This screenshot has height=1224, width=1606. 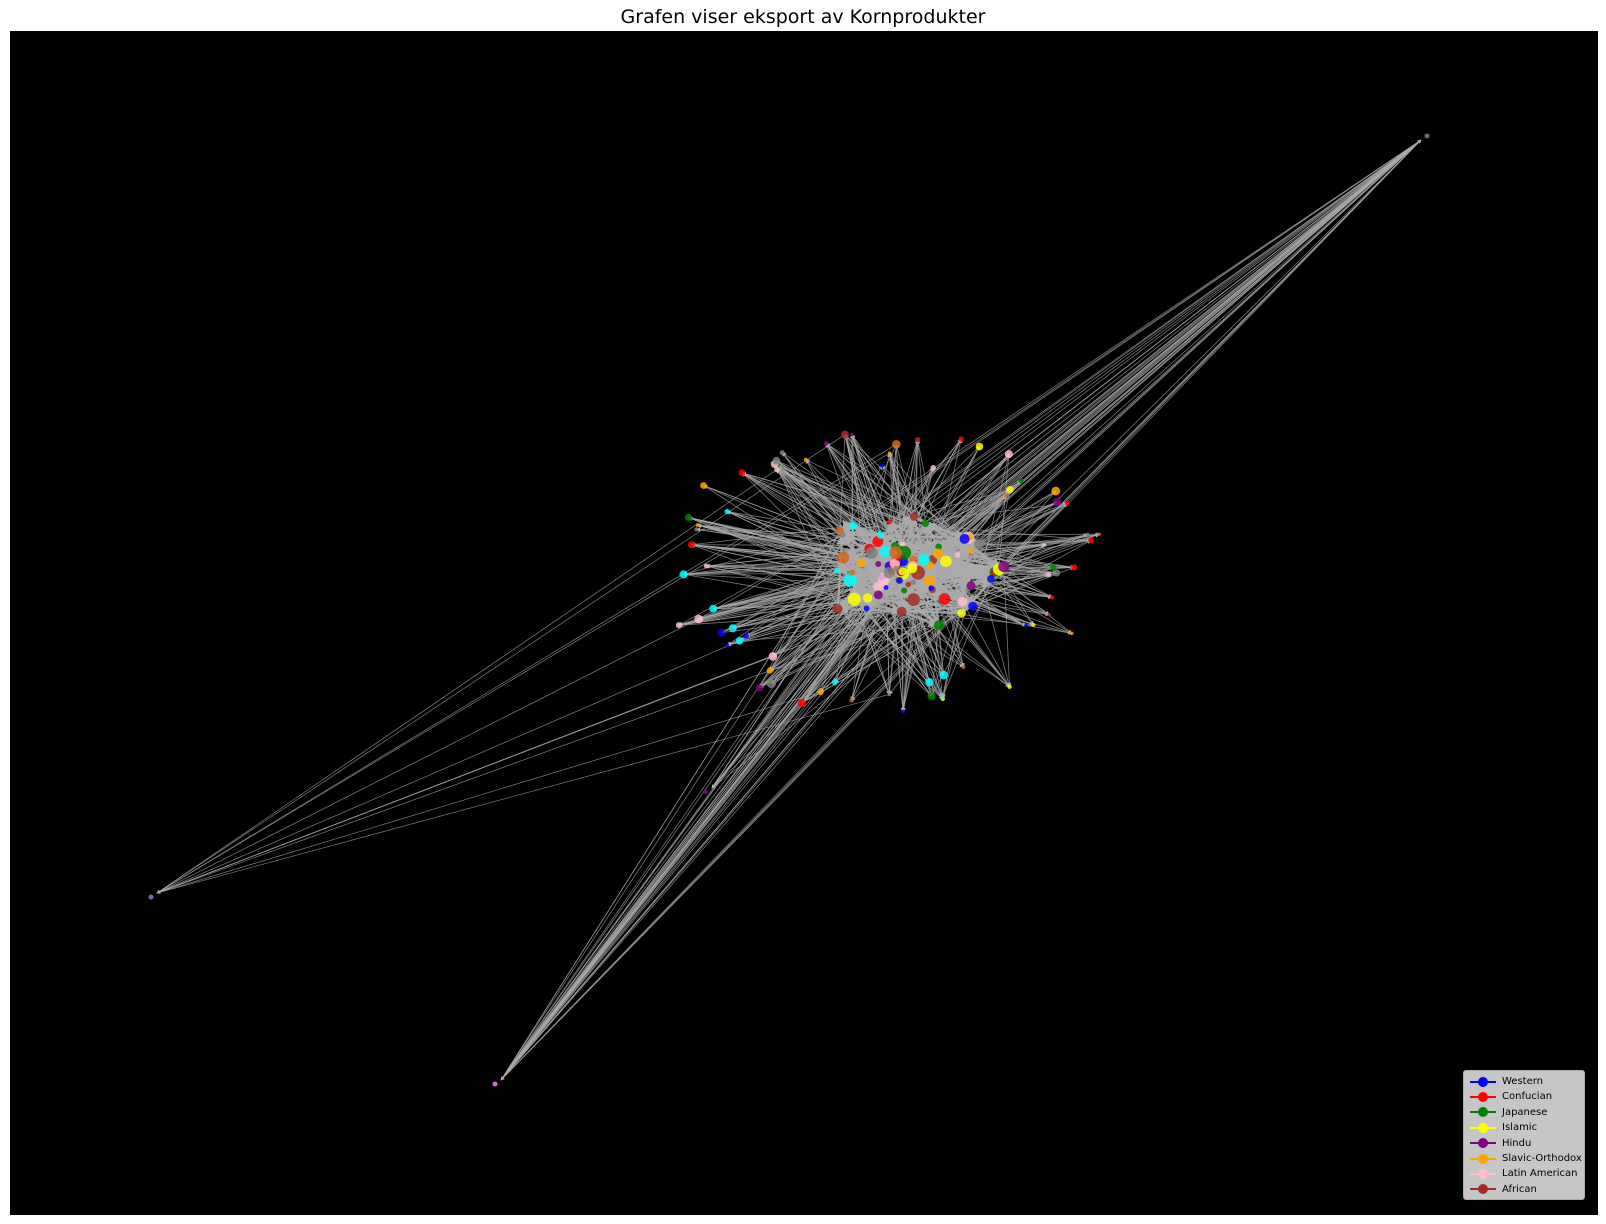 I want to click on legend-label: Confucian, so click(x=1527, y=1097).